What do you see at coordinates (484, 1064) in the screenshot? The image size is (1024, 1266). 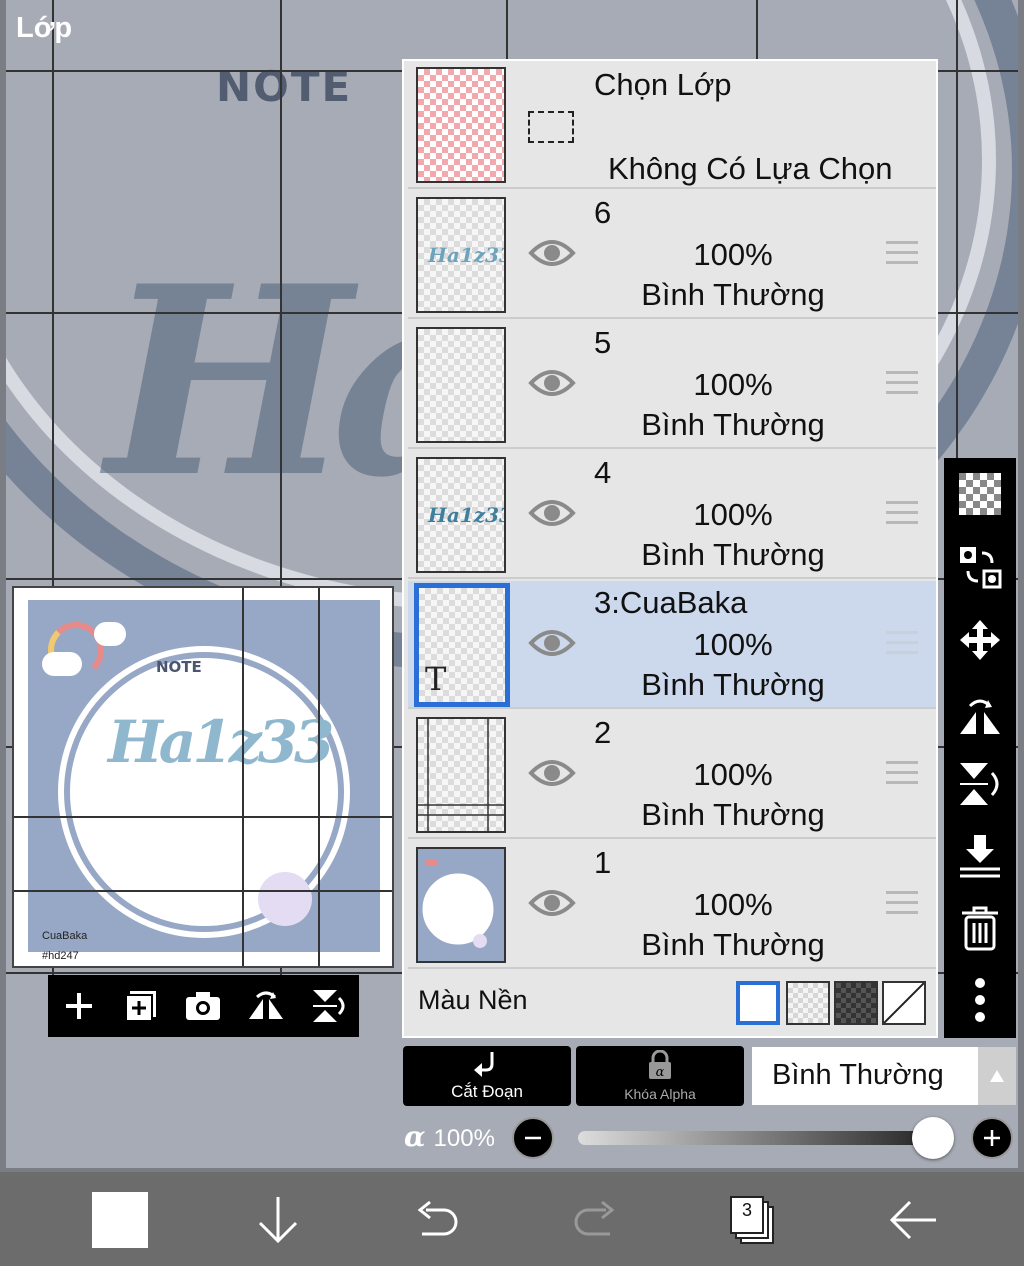 I see `clip-arrow-icon` at bounding box center [484, 1064].